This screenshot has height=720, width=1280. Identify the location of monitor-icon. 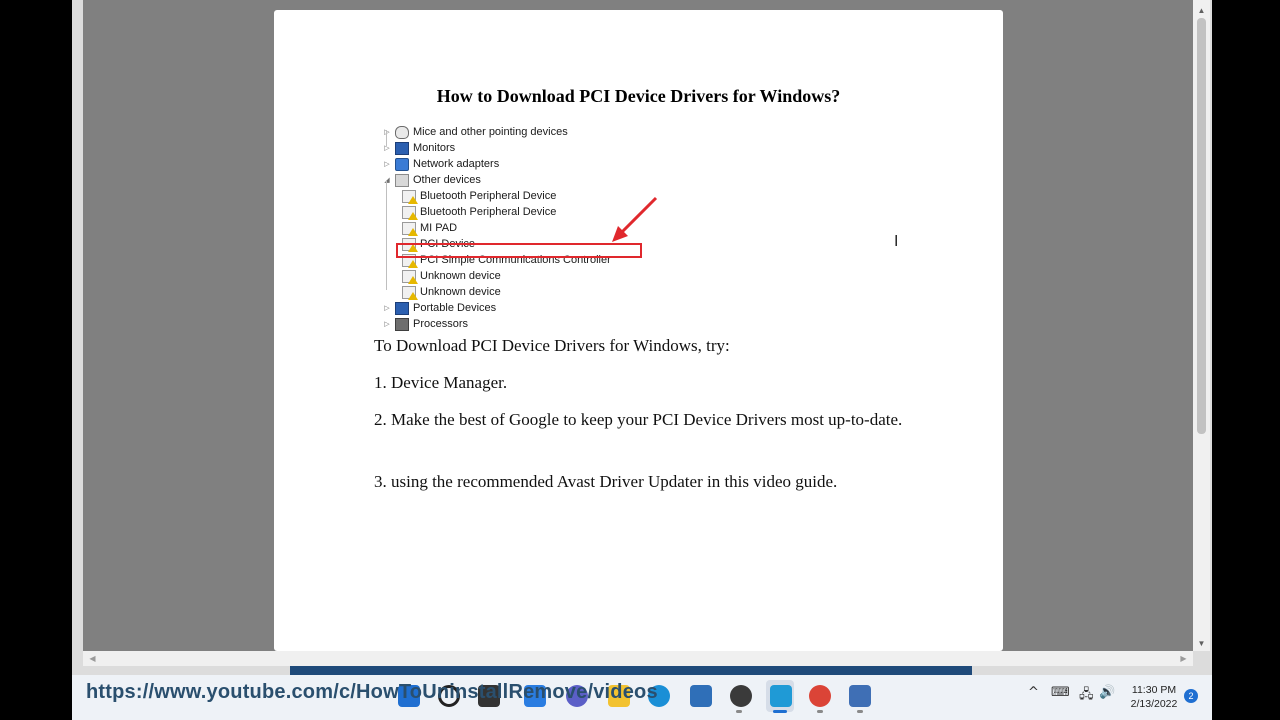
(402, 148).